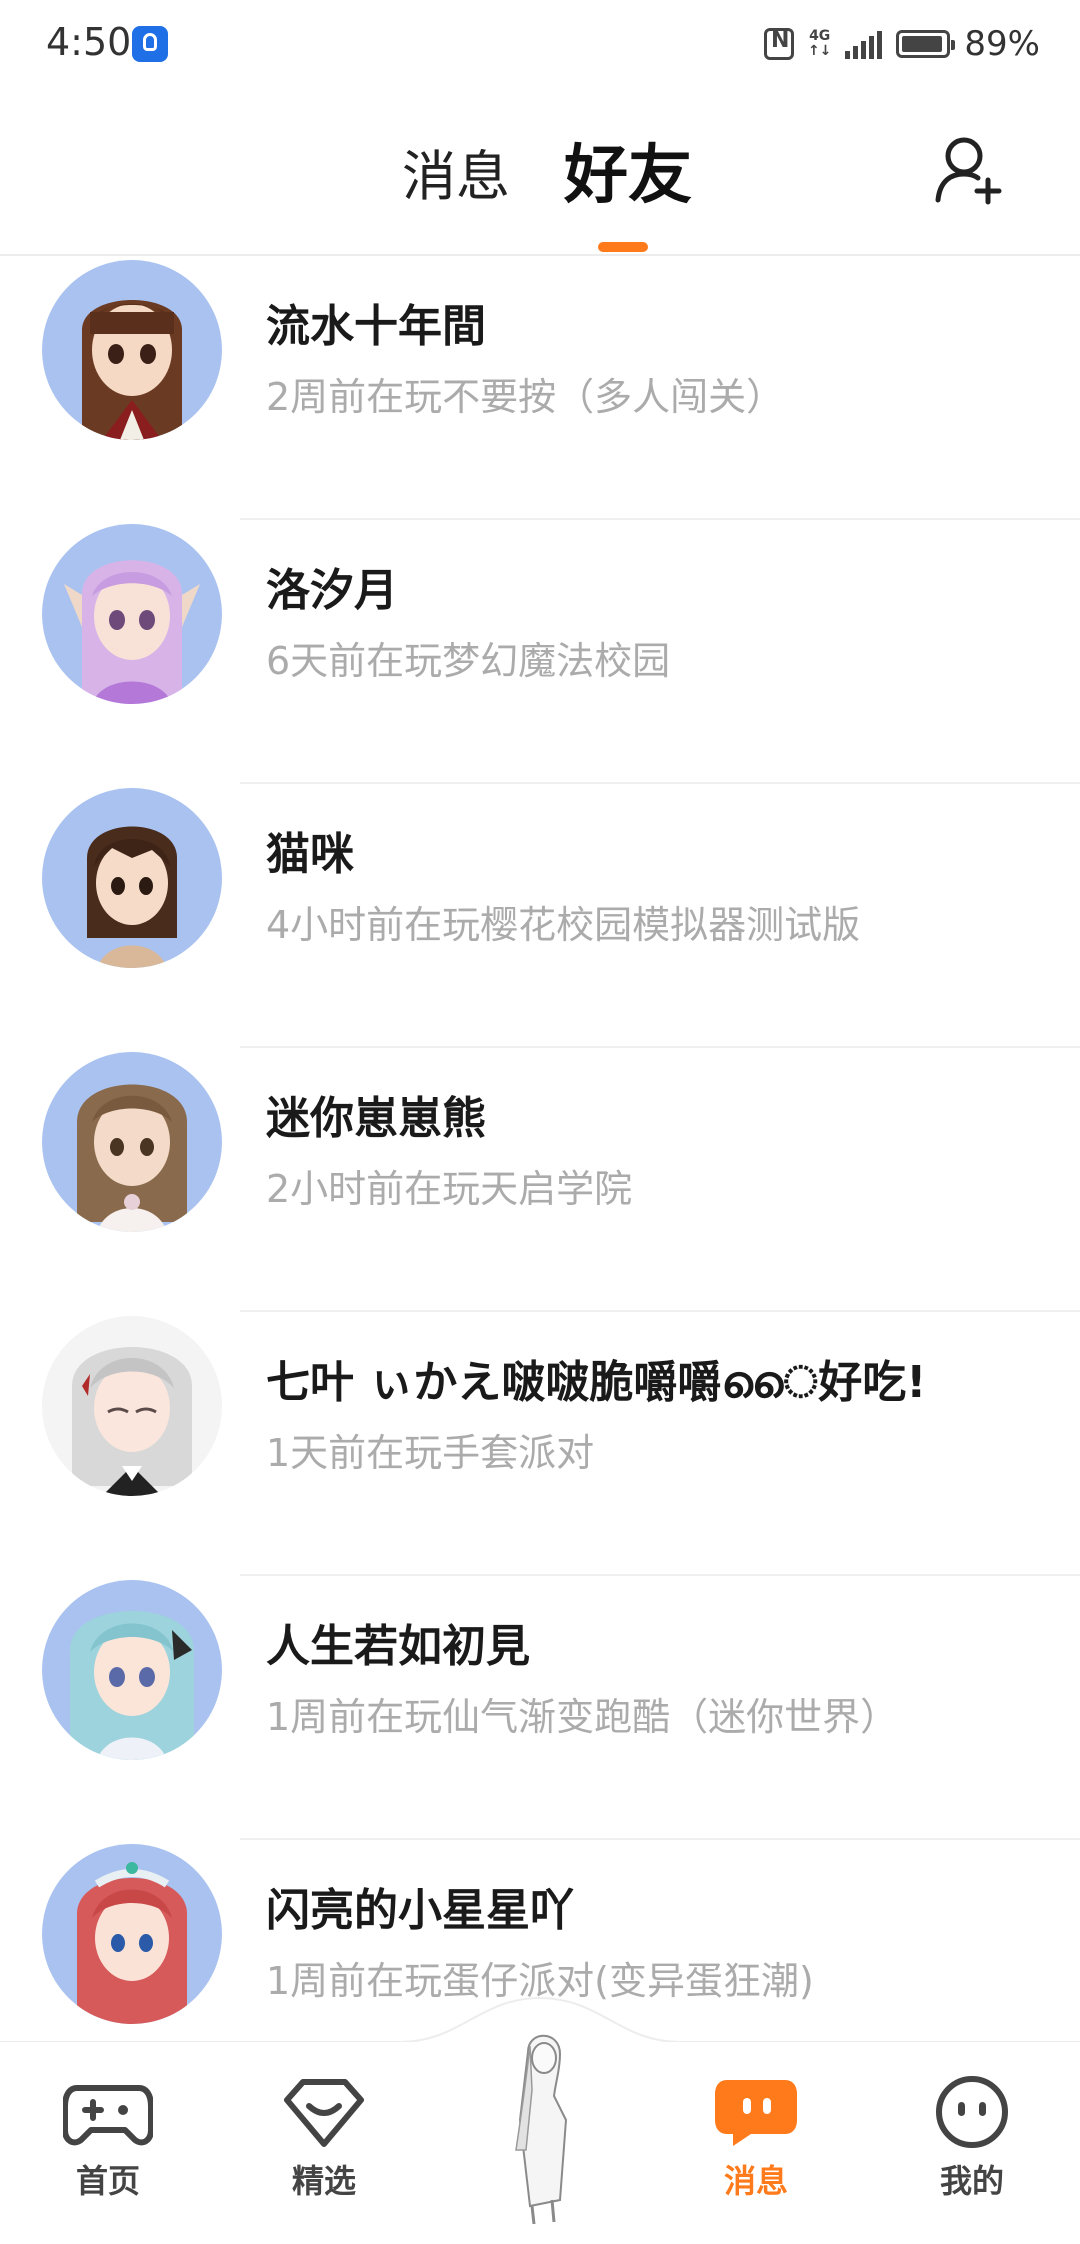 The image size is (1080, 2244). Describe the element at coordinates (756, 2149) in the screenshot. I see `nav-messages: 消息` at that location.